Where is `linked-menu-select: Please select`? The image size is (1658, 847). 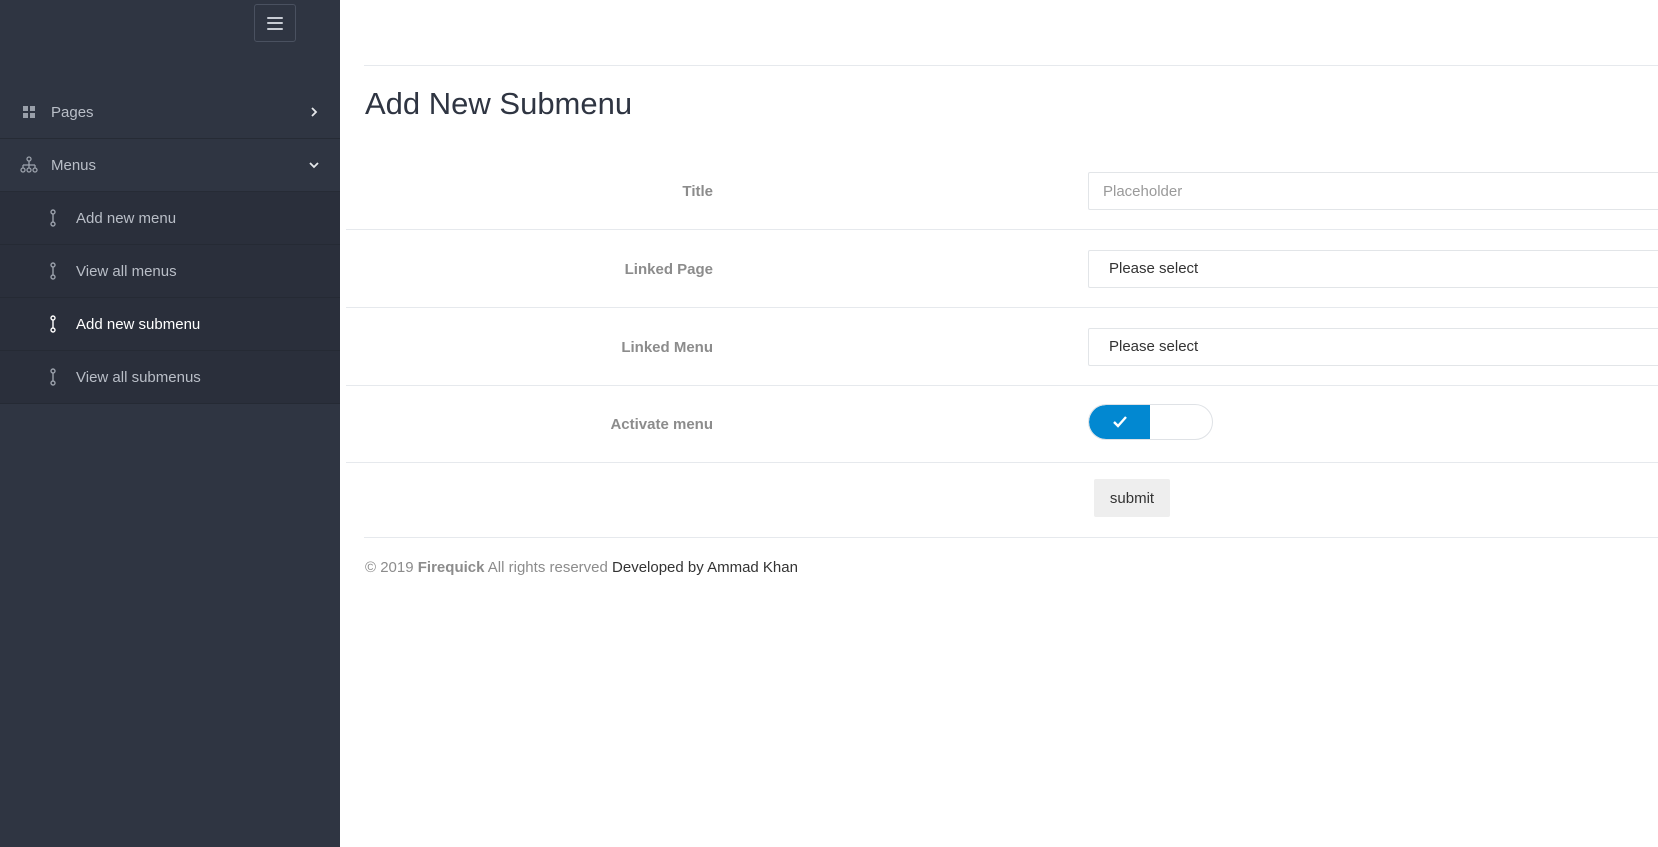 linked-menu-select: Please select is located at coordinates (1373, 347).